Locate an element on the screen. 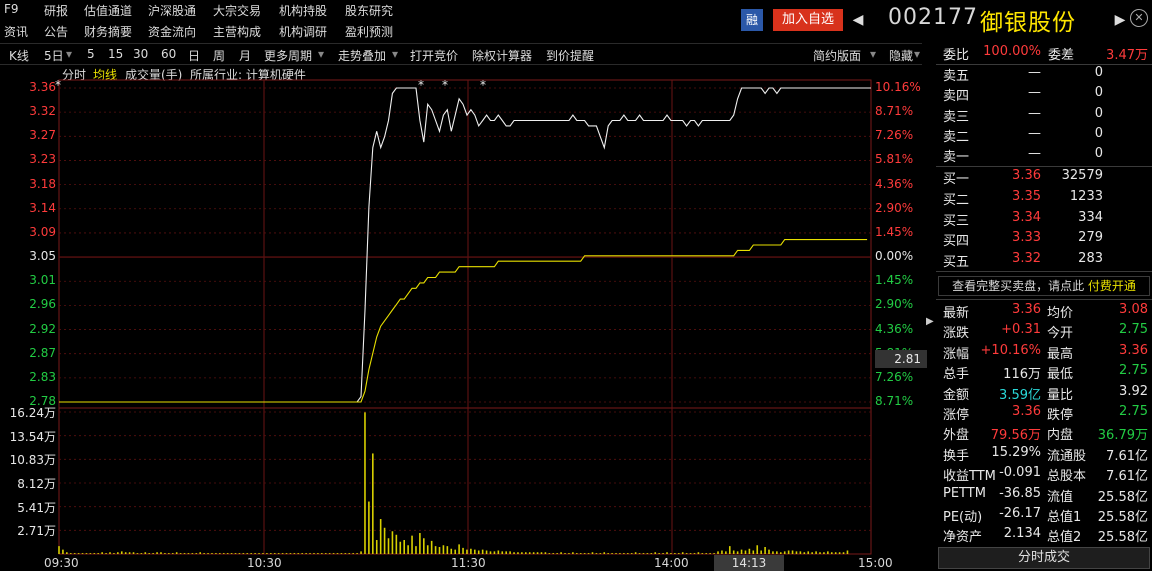 Image resolution: width=1152 pixels, height=571 pixels. next-stock-icon: ▶ is located at coordinates (1120, 20).